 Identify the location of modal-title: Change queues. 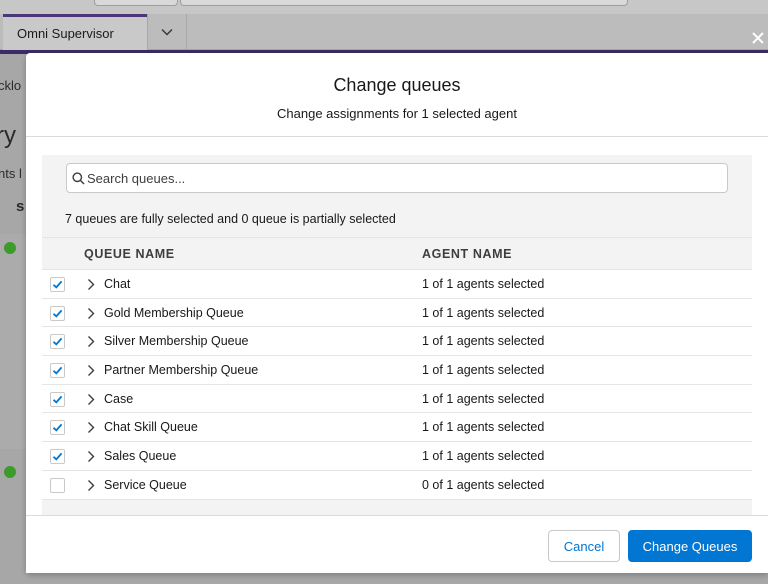
(397, 85).